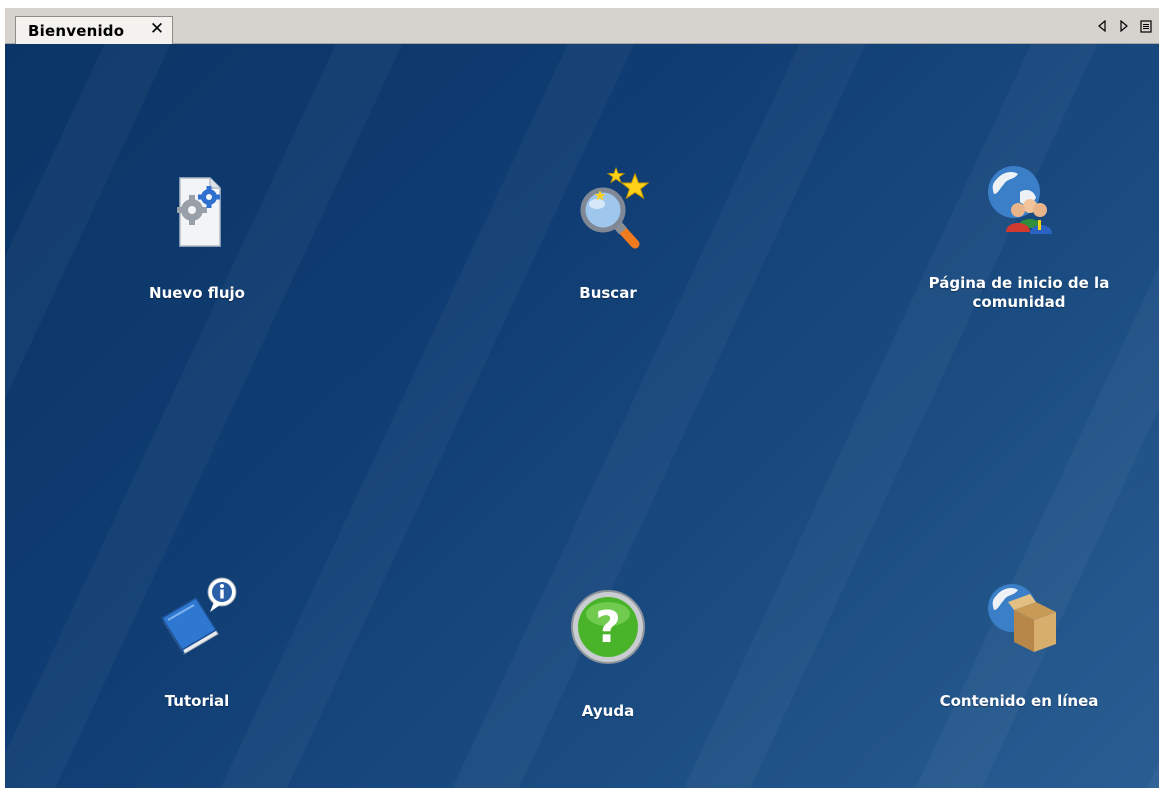 The image size is (1167, 788). I want to click on scroll-left-icon, so click(1102, 26).